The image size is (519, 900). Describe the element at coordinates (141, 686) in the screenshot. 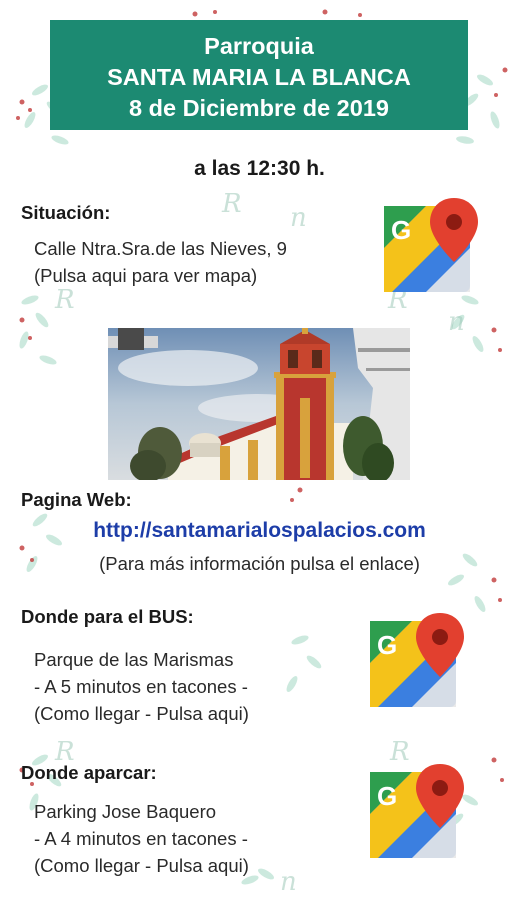

I see `bus-distance: - A 5 minutos en tacones -` at that location.